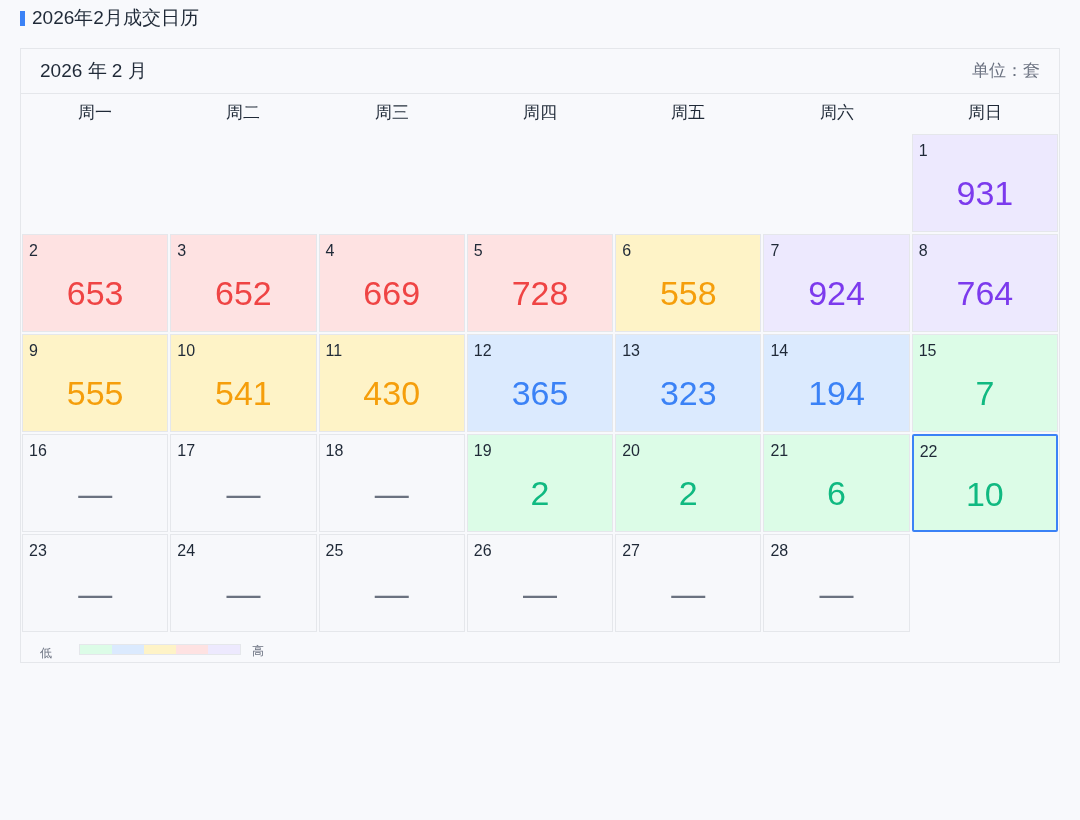 The width and height of the screenshot is (1080, 820). Describe the element at coordinates (984, 494) in the screenshot. I see `deal-count: 10` at that location.